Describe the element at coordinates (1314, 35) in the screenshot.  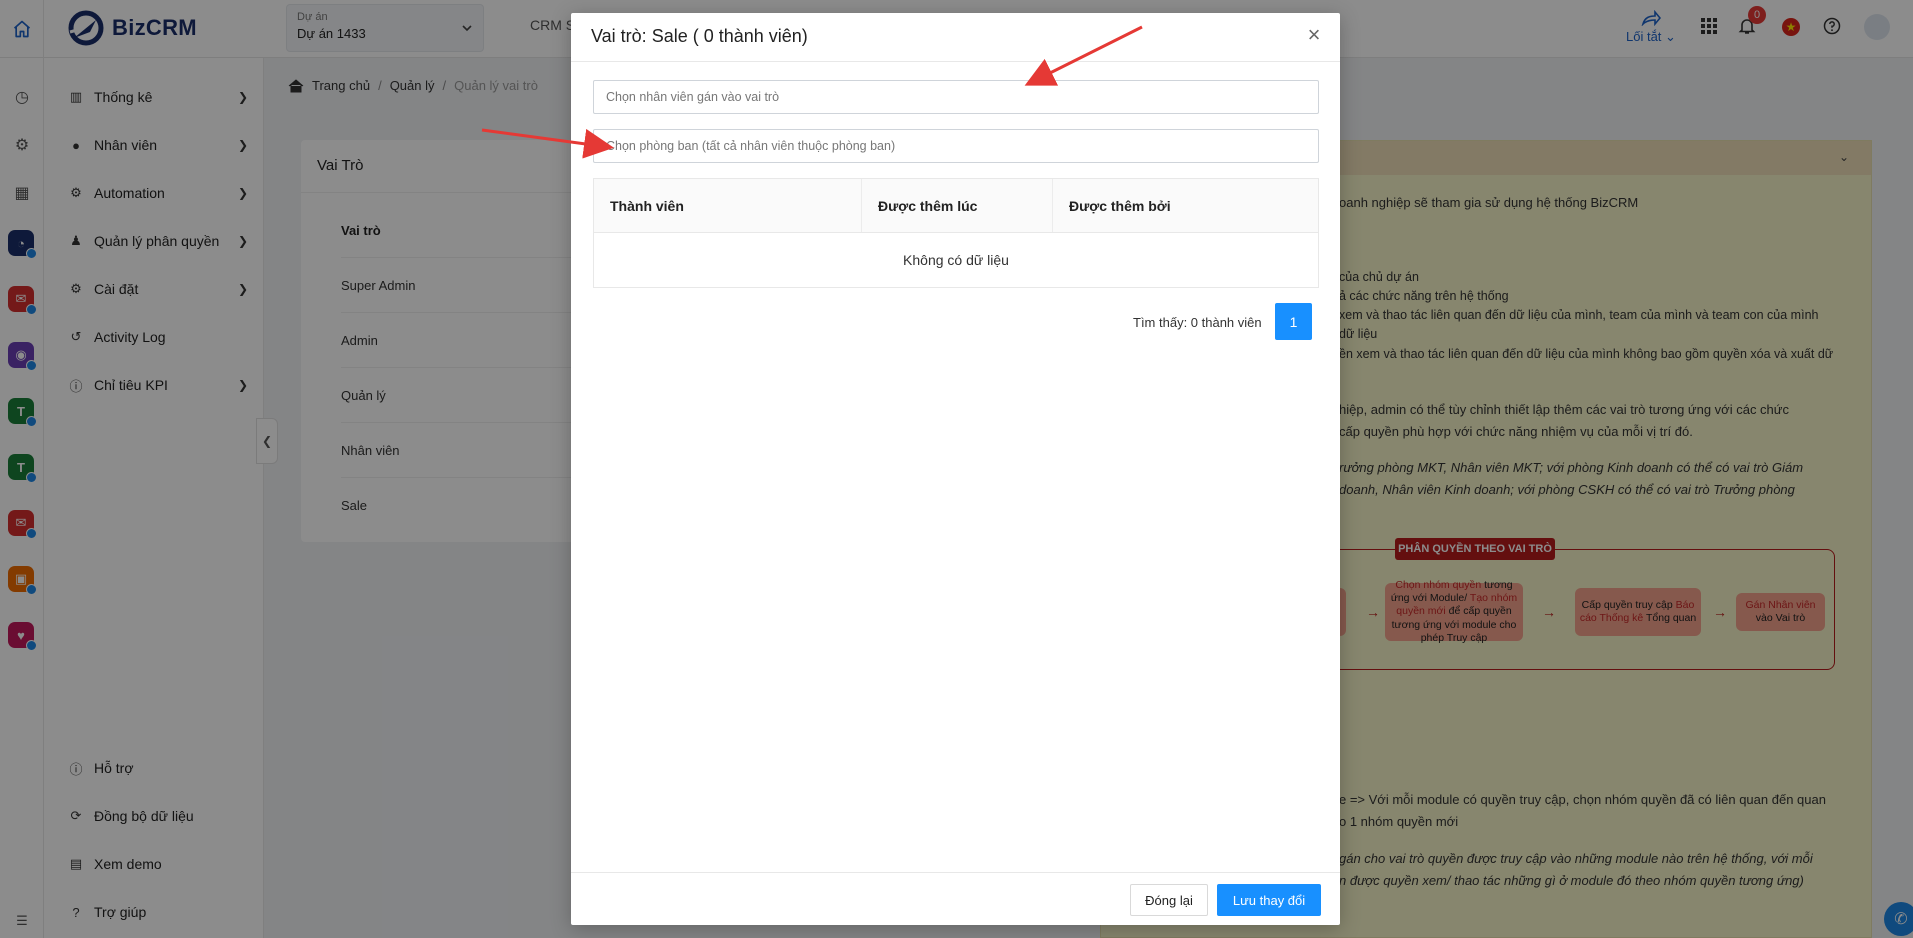
I see `close-icon: ×` at that location.